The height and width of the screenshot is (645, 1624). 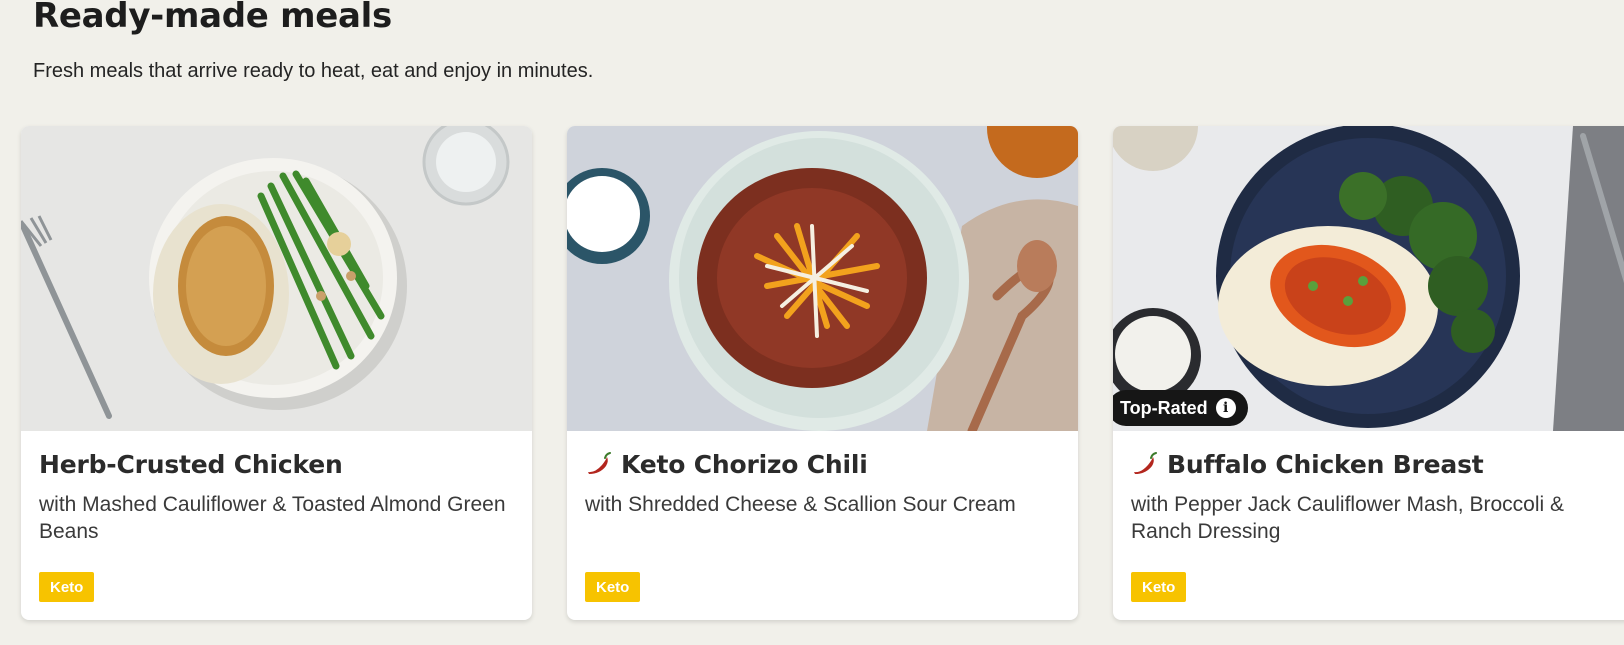 I want to click on info-icon: i, so click(x=1225, y=408).